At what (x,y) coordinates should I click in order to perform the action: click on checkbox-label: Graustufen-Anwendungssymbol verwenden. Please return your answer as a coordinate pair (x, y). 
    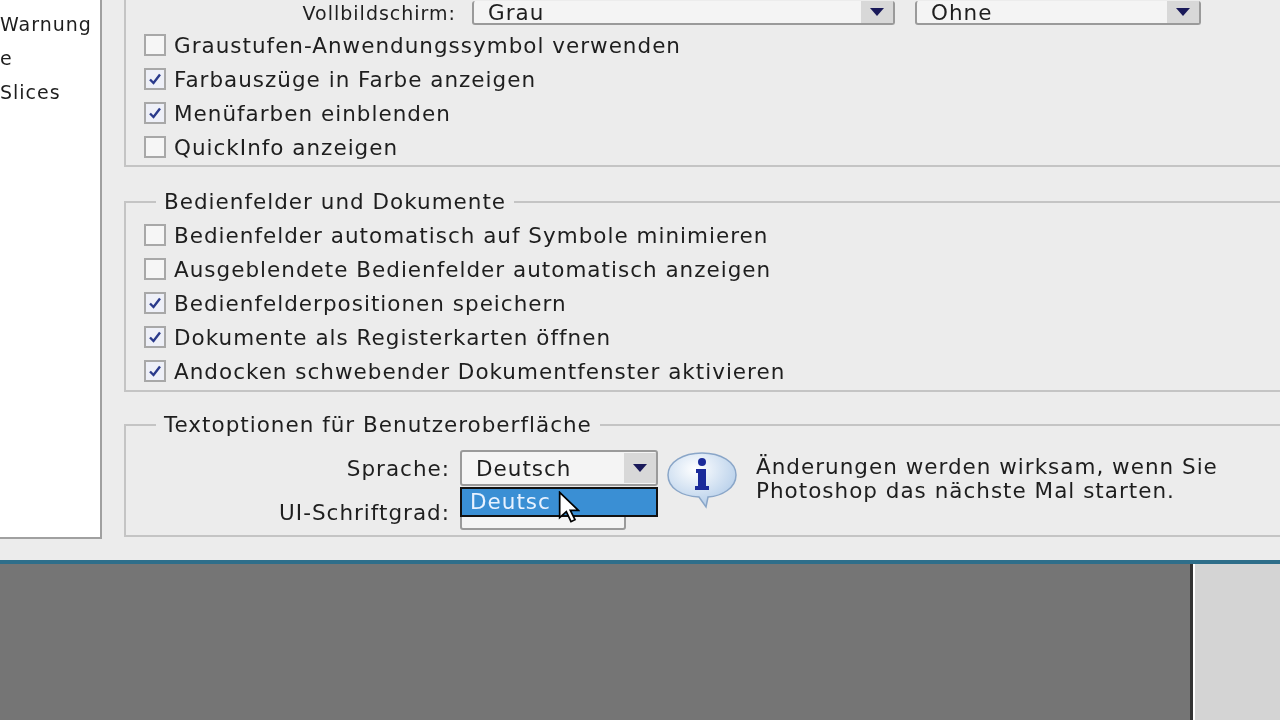
    Looking at the image, I should click on (427, 45).